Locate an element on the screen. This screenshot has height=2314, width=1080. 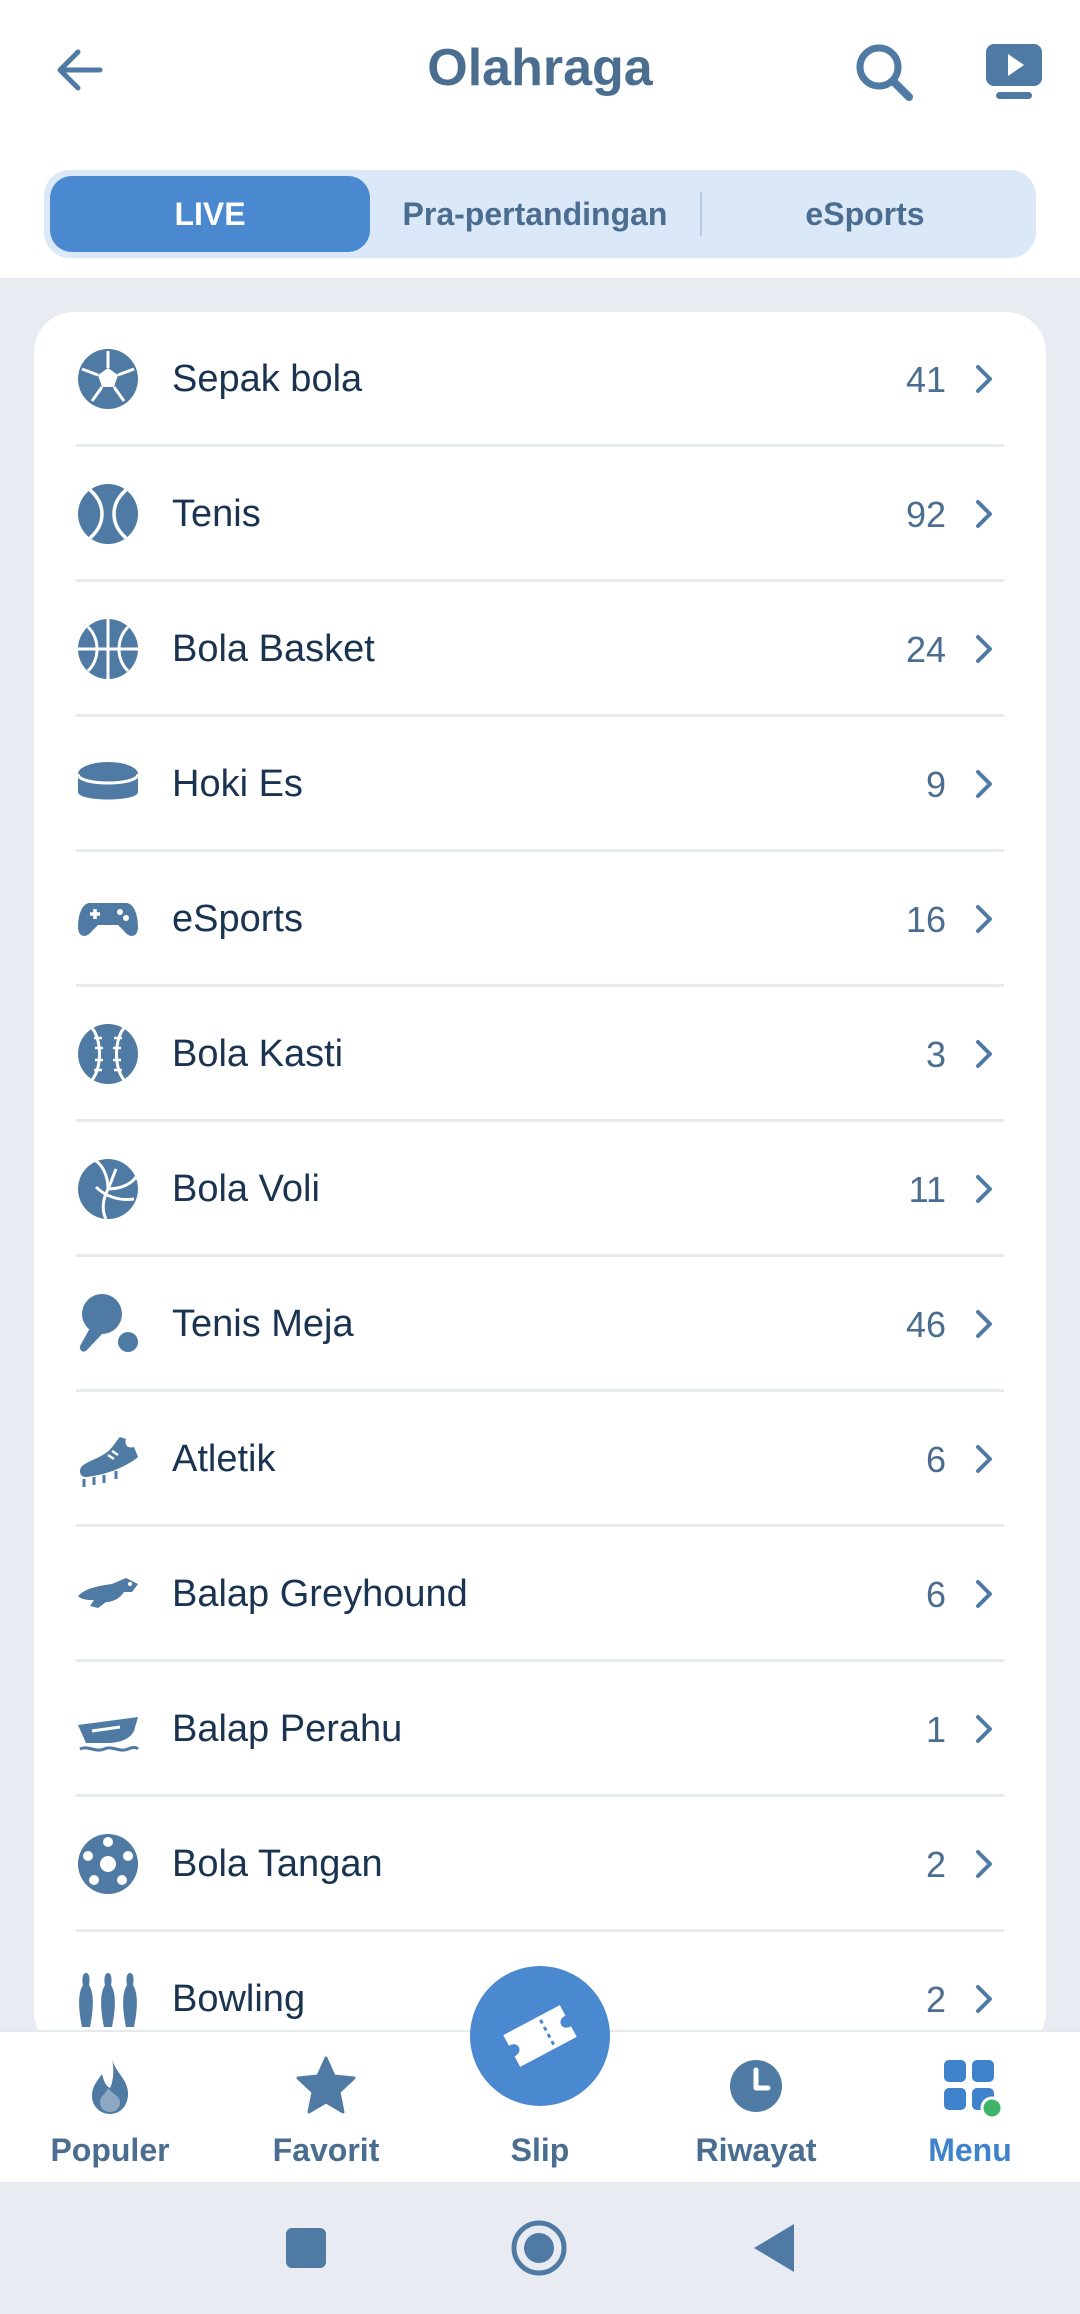
list-item: Hoki Es 9 is located at coordinates (540, 784).